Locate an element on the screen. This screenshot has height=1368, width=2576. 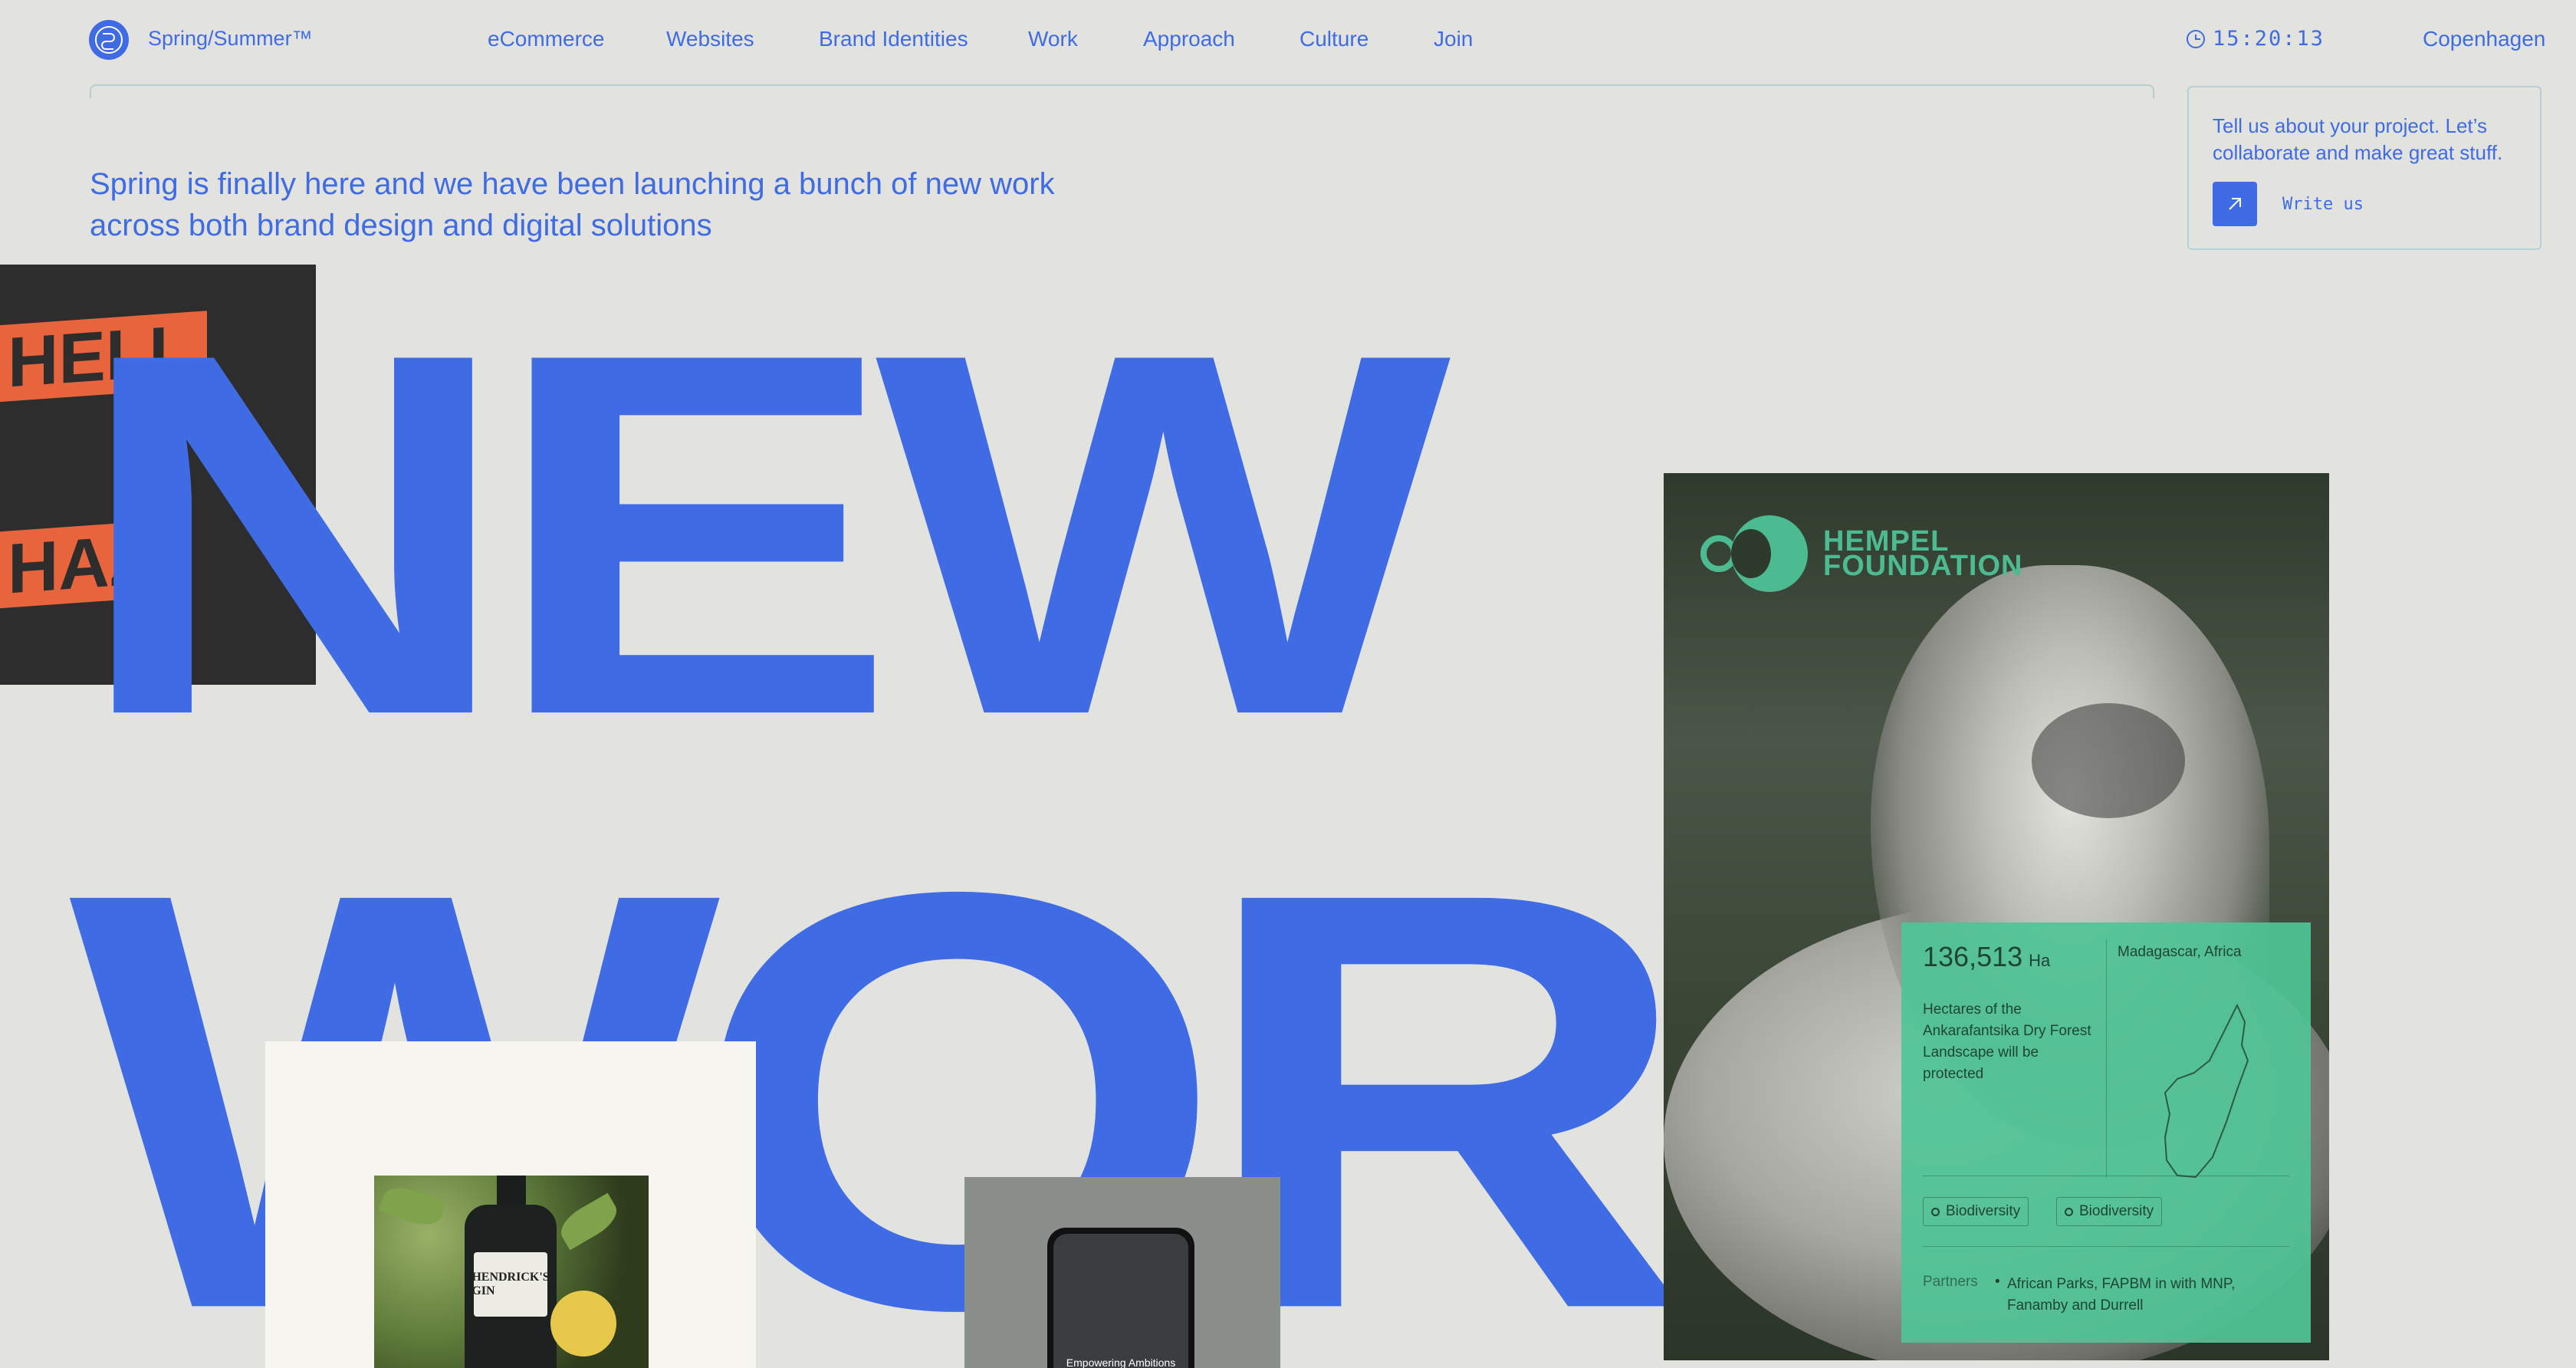
hempel-logo-icon is located at coordinates (1754, 553).